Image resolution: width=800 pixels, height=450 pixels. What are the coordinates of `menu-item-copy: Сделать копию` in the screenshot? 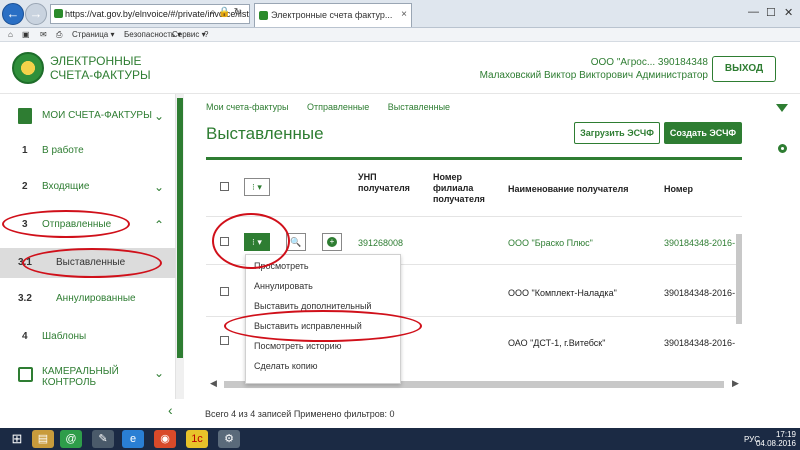 It's located at (286, 366).